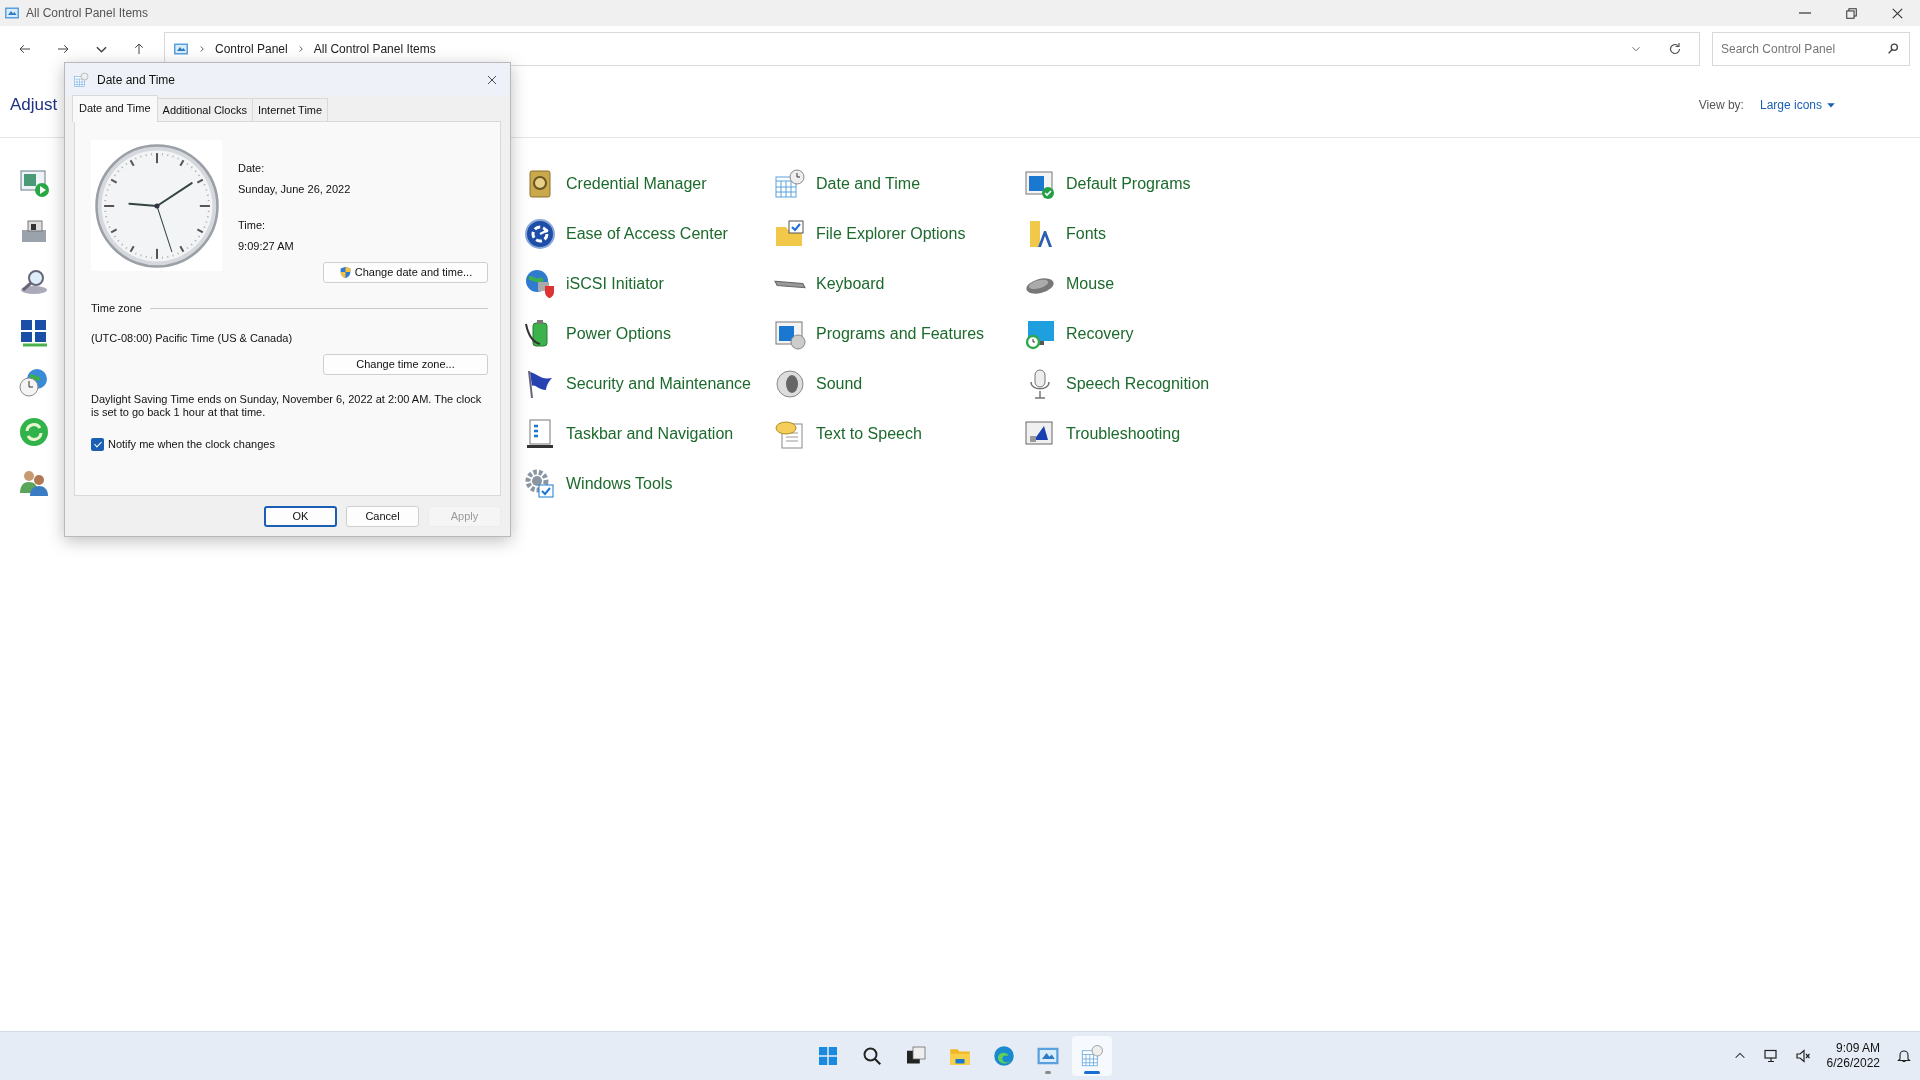 The width and height of the screenshot is (1920, 1080). What do you see at coordinates (1721, 105) in the screenshot?
I see `view-by-label: View by:` at bounding box center [1721, 105].